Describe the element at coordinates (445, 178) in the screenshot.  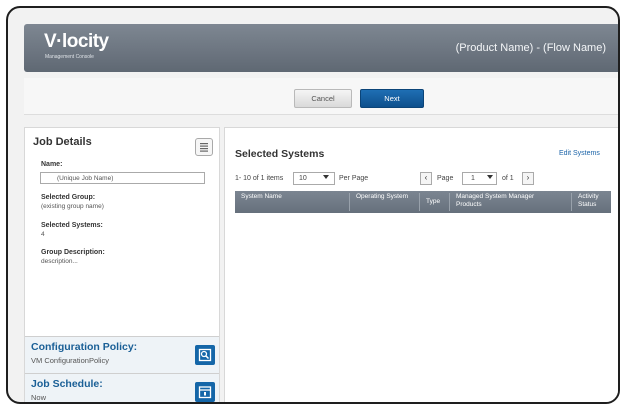
I see `page-label: Page` at that location.